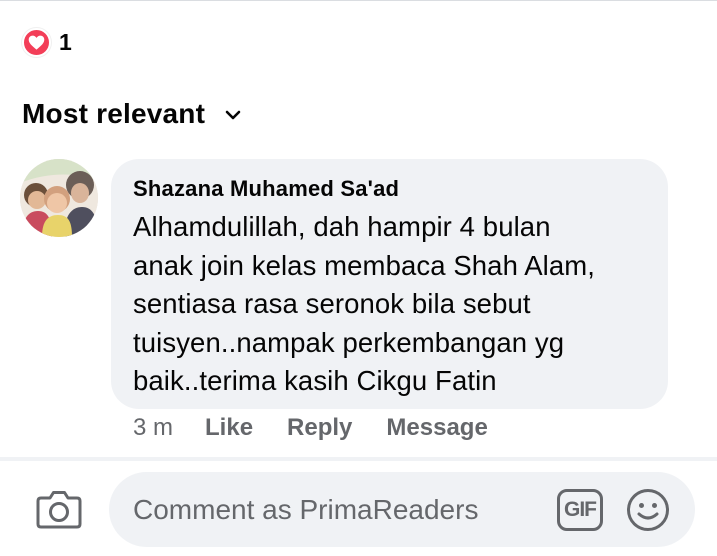 The image size is (717, 556). Describe the element at coordinates (436, 428) in the screenshot. I see `message-button: Message` at that location.